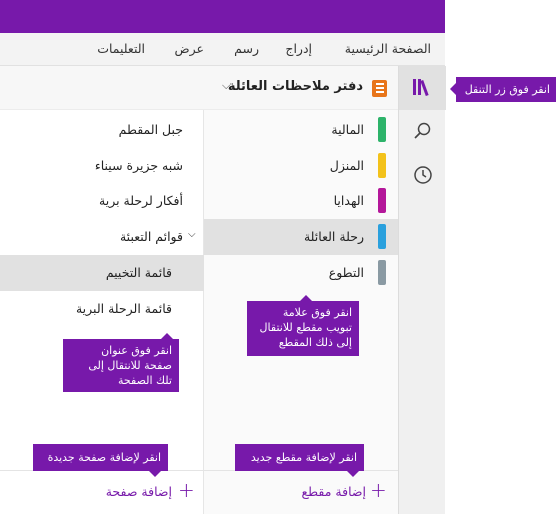  Describe the element at coordinates (423, 175) in the screenshot. I see `clock-icon` at that location.